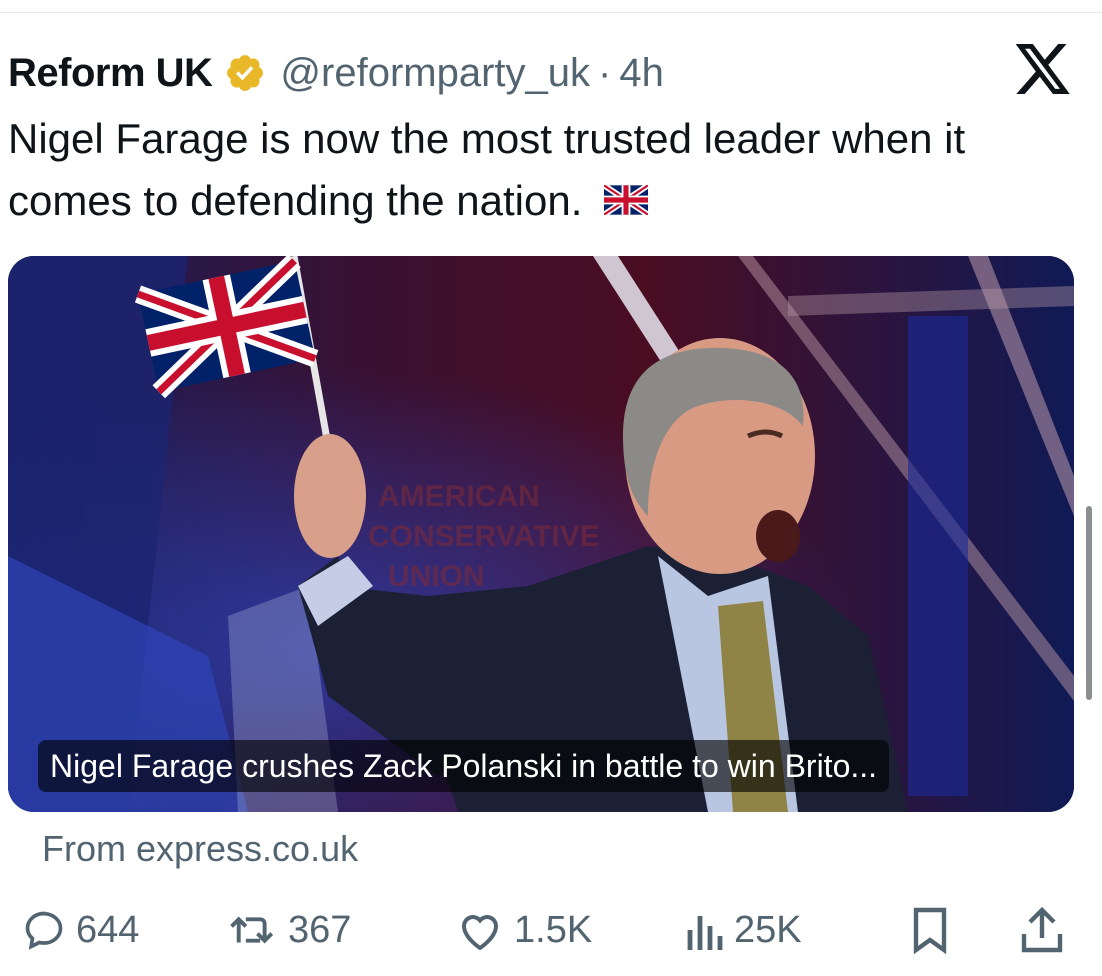 The width and height of the screenshot is (1102, 976). I want to click on heart-icon, so click(480, 933).